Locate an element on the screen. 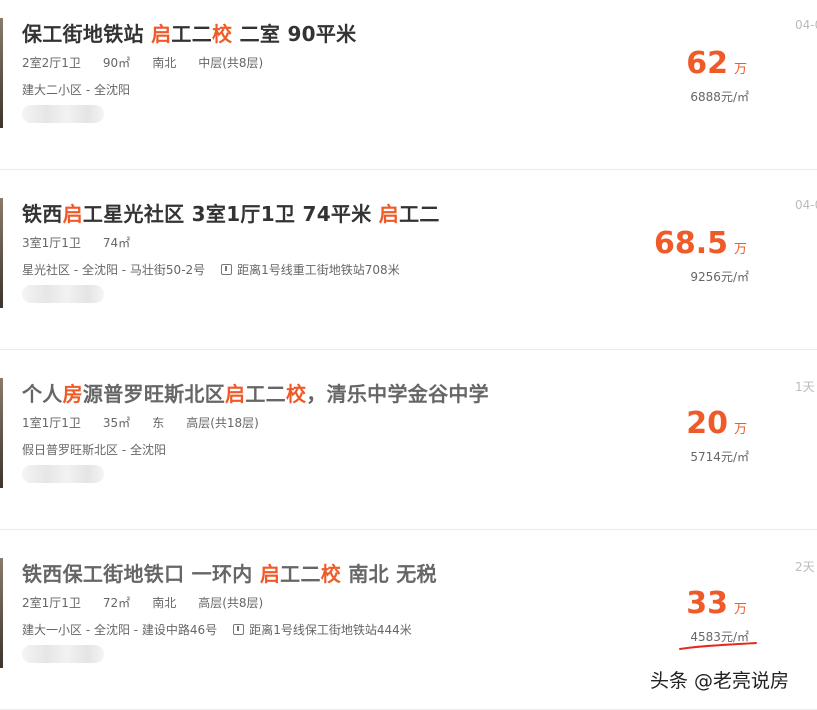 The image size is (817, 710). listing-title: 个人房源普罗旺斯北区启工二校，清乐中学金谷中学 is located at coordinates (255, 392).